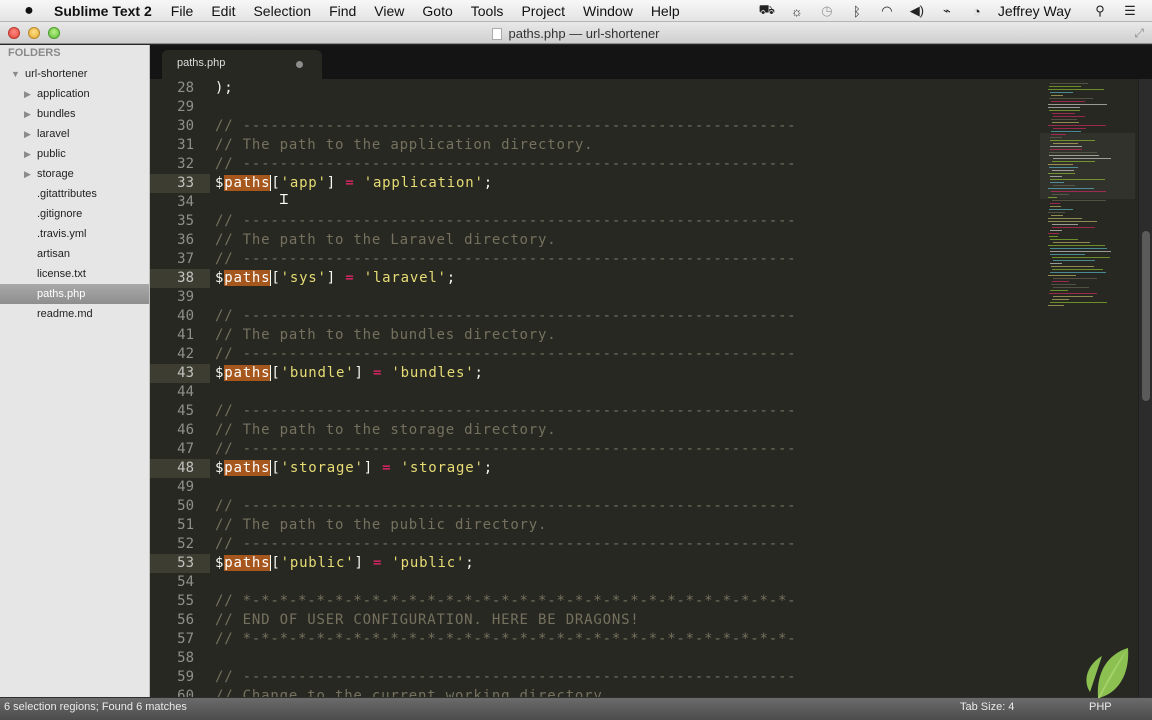 This screenshot has width=1152, height=720. I want to click on sidebar-item-label: readme.md, so click(65, 314).